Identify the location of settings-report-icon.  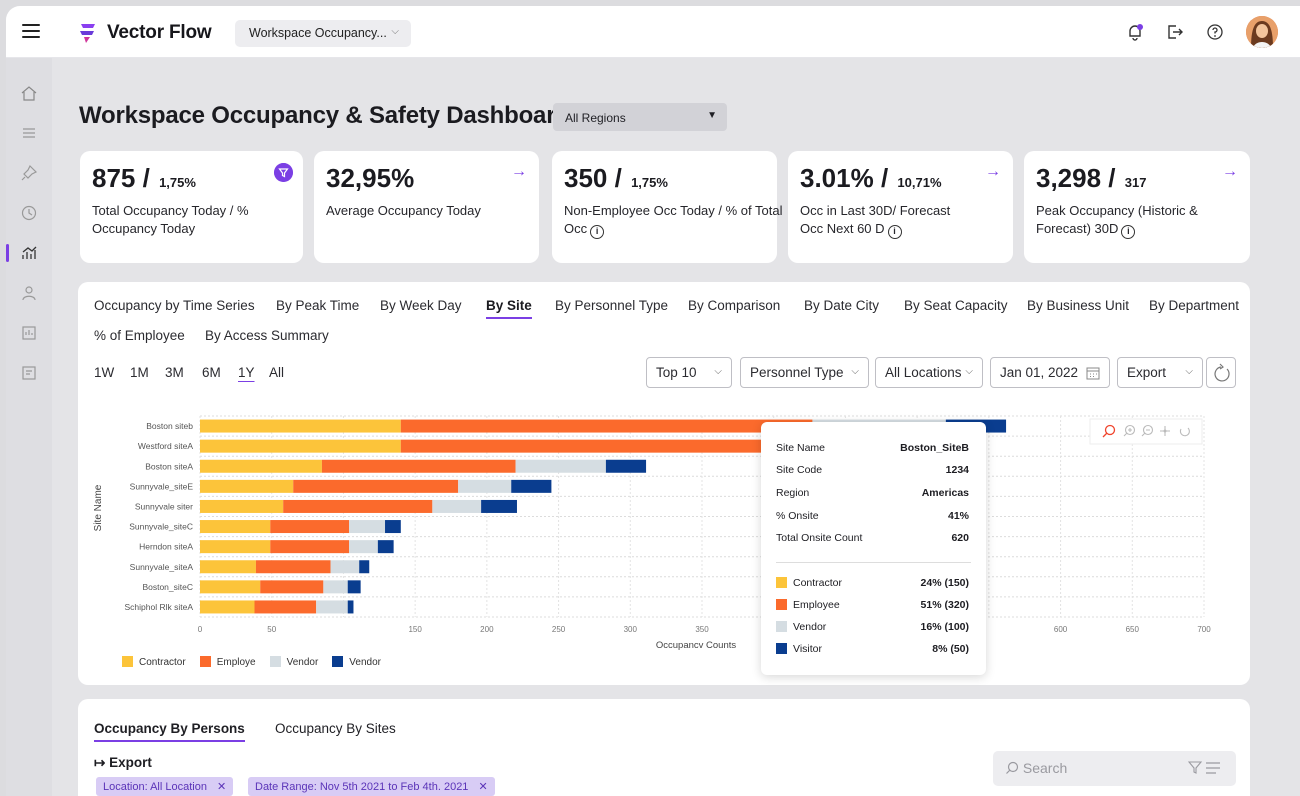
(29, 373).